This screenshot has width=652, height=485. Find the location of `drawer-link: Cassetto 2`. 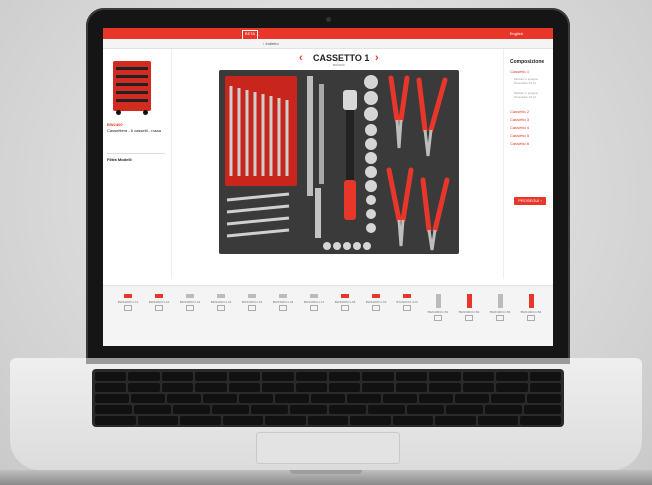

drawer-link: Cassetto 2 is located at coordinates (519, 111).